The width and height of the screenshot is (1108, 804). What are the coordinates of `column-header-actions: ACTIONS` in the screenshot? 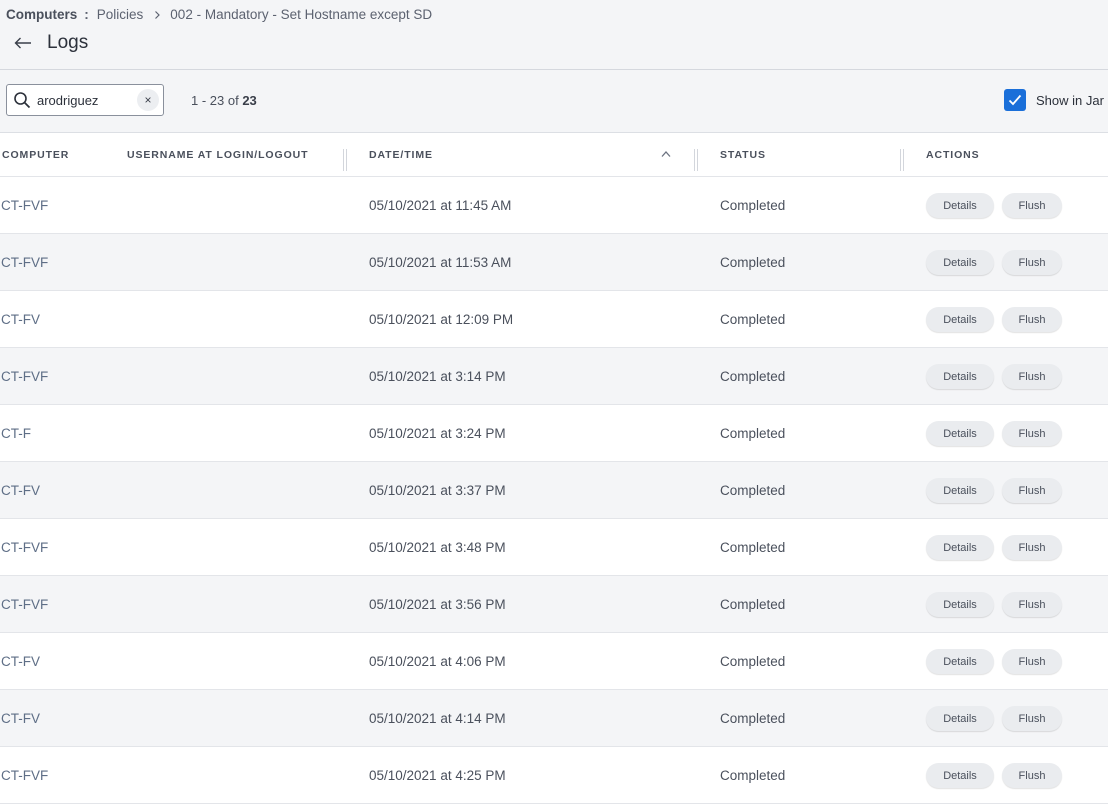 It's located at (953, 155).